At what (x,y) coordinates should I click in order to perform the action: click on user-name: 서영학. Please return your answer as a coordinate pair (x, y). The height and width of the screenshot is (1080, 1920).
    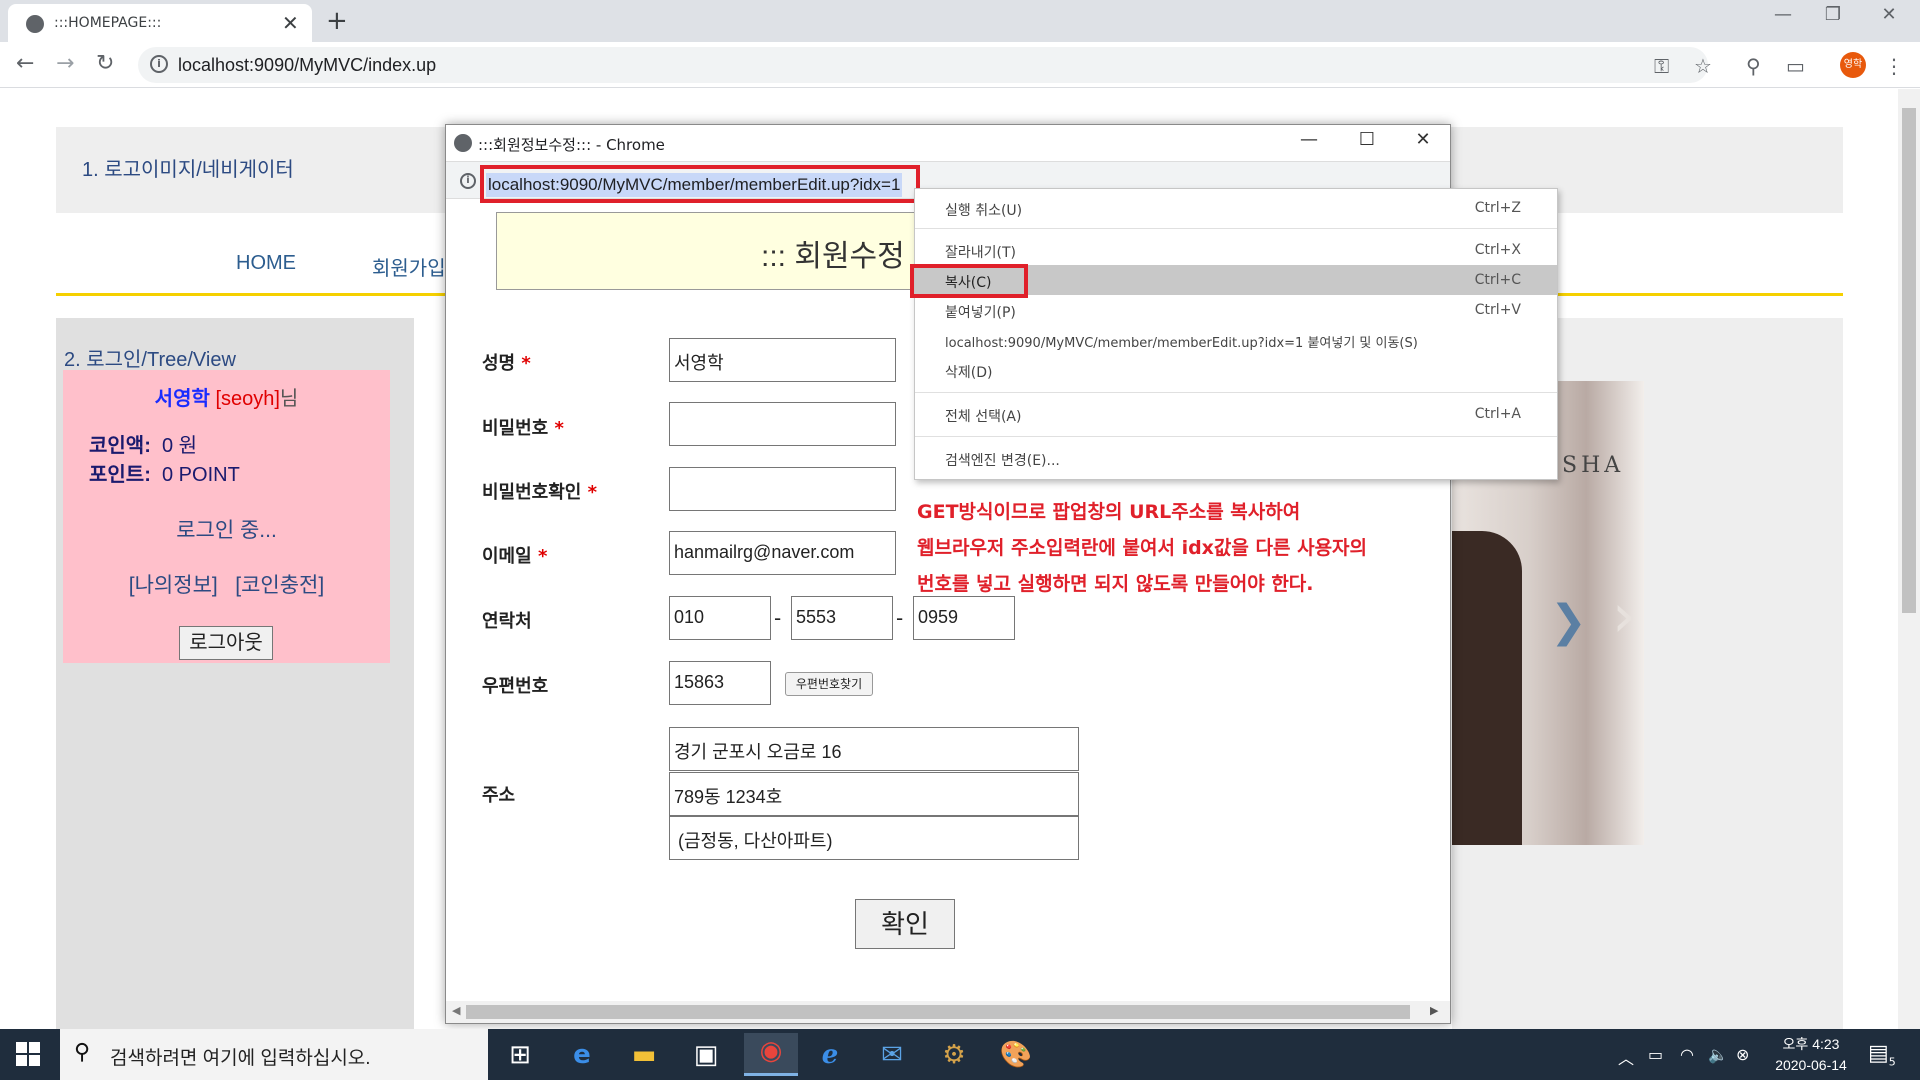
    Looking at the image, I should click on (182, 399).